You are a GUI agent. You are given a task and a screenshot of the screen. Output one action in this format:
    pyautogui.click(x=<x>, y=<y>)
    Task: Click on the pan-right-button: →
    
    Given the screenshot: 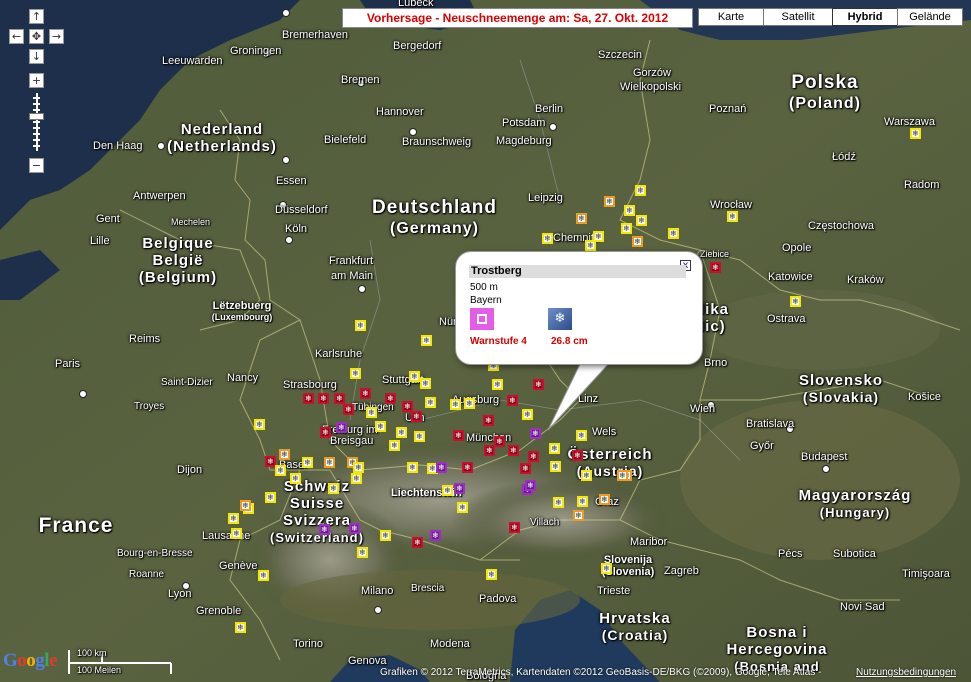 What is the action you would take?
    pyautogui.click(x=56, y=36)
    